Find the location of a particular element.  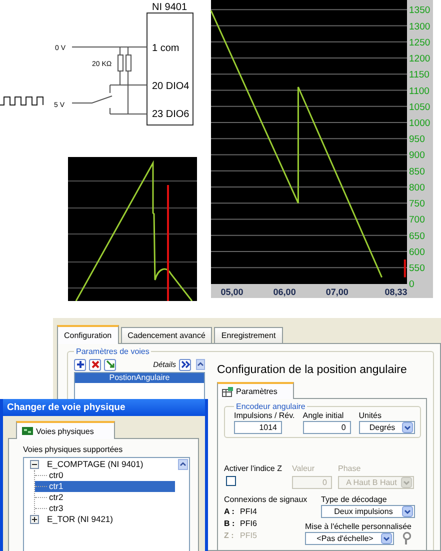

field-label: Unités is located at coordinates (370, 416).